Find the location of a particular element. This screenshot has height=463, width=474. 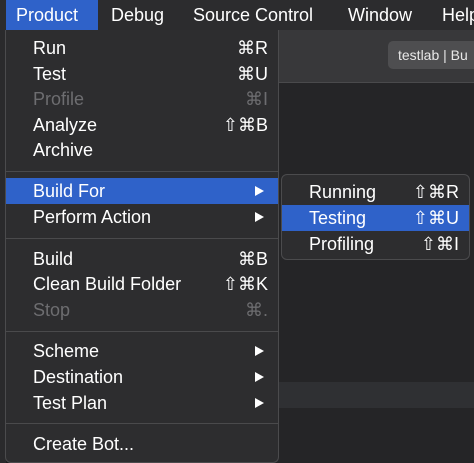

menu-item-label: Running is located at coordinates (343, 192).